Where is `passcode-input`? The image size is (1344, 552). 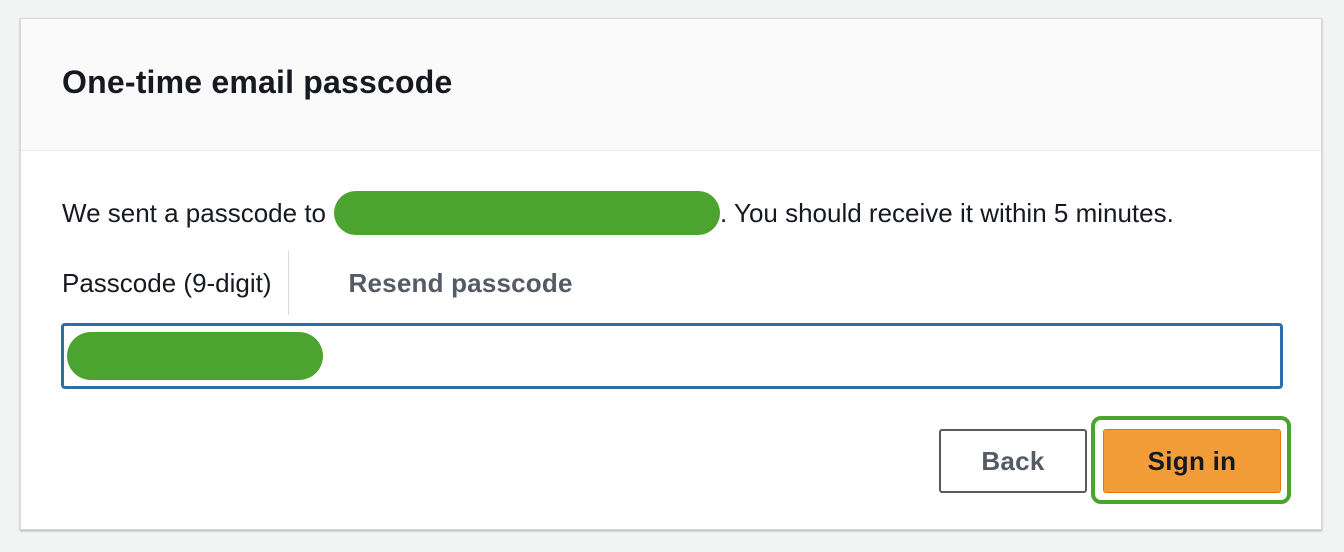
passcode-input is located at coordinates (672, 356).